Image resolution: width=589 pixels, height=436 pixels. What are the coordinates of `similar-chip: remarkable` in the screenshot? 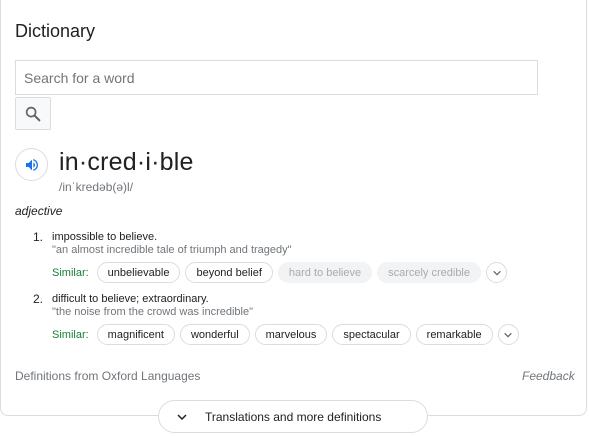 It's located at (454, 334).